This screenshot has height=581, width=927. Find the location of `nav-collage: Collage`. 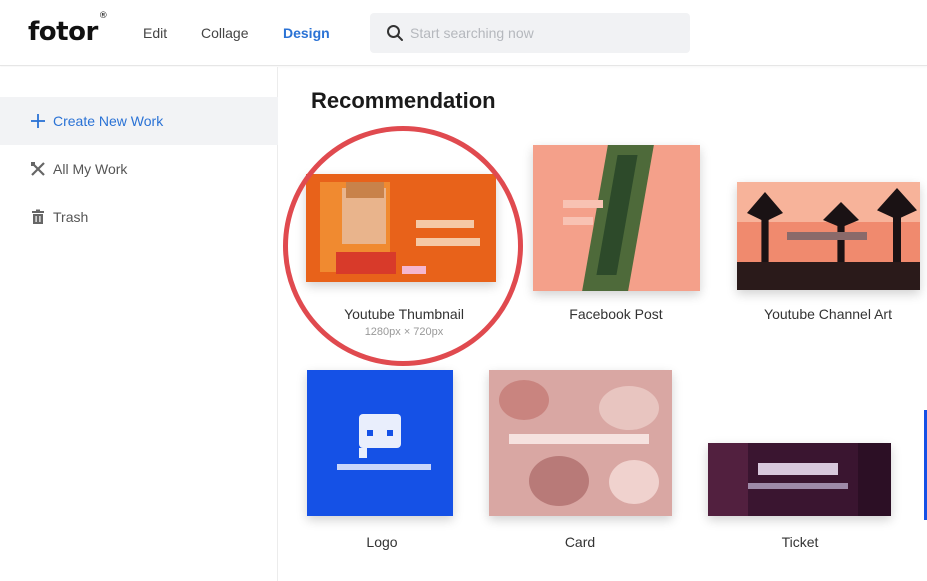

nav-collage: Collage is located at coordinates (224, 33).